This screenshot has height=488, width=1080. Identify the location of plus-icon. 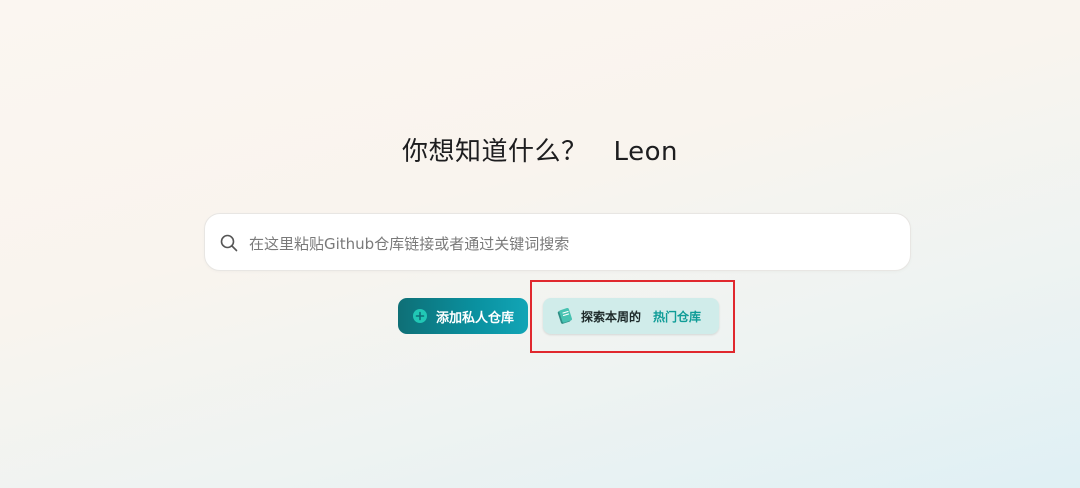
(420, 316).